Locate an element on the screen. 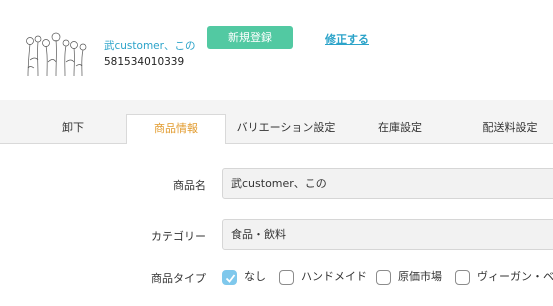  type-none-label: なし is located at coordinates (255, 276).